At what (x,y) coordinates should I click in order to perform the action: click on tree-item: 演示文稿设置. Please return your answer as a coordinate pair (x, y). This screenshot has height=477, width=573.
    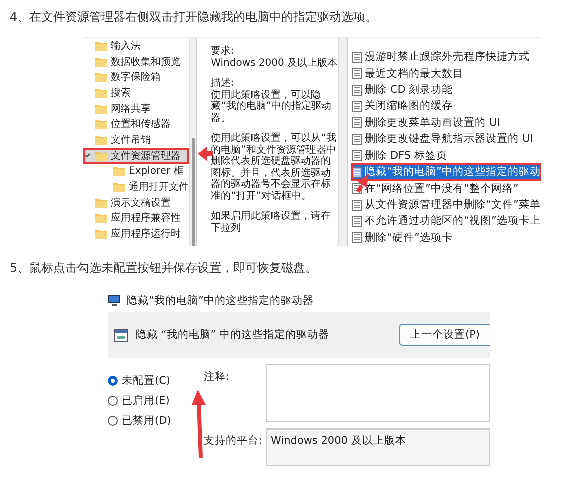
    Looking at the image, I should click on (136, 202).